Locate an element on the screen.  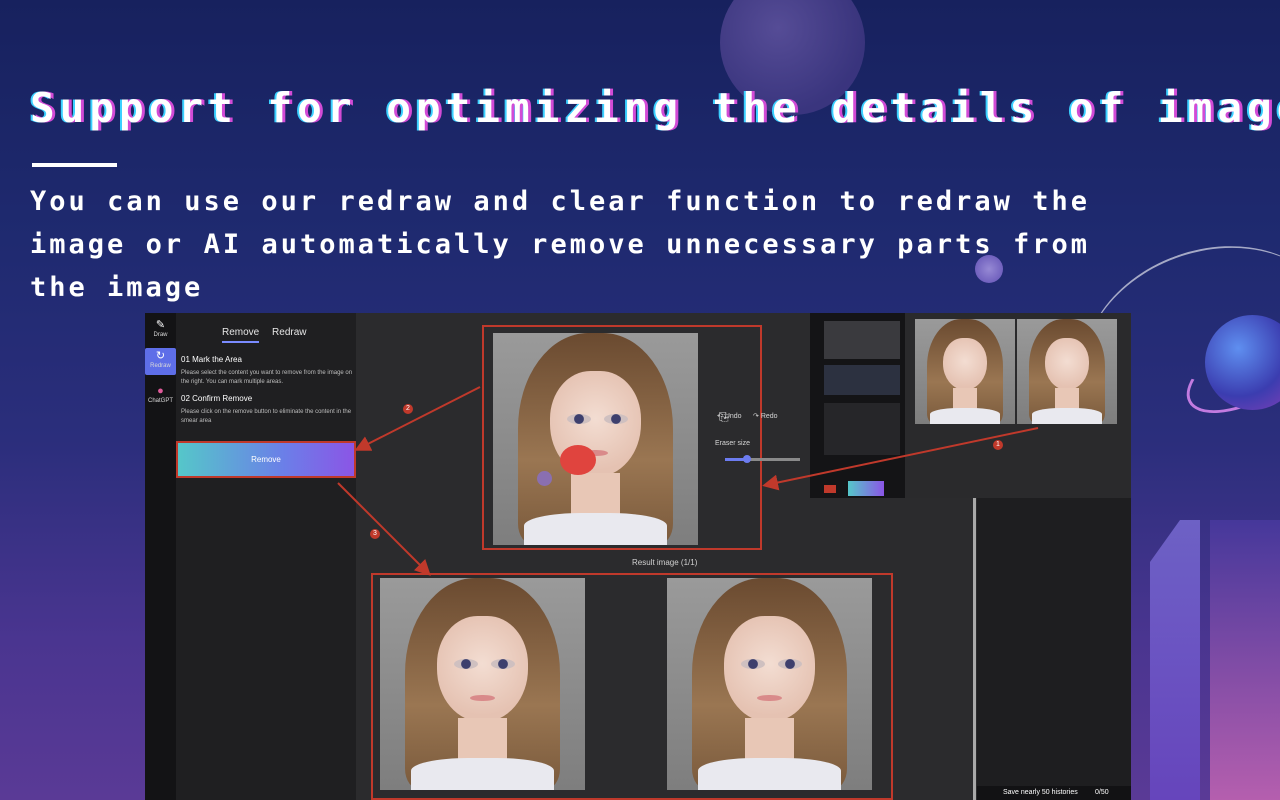
inset-settings is located at coordinates (862, 429).